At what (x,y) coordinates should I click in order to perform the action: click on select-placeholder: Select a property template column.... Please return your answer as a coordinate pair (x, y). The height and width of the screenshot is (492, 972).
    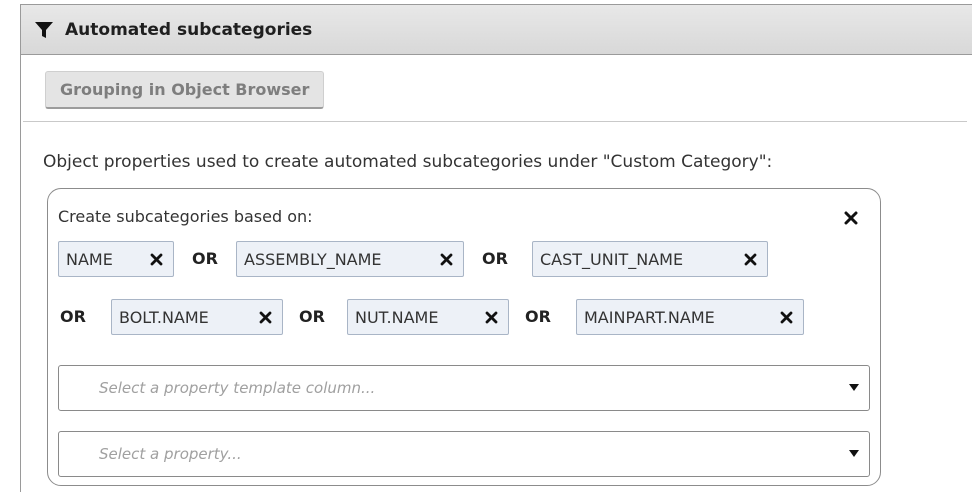
    Looking at the image, I should click on (237, 388).